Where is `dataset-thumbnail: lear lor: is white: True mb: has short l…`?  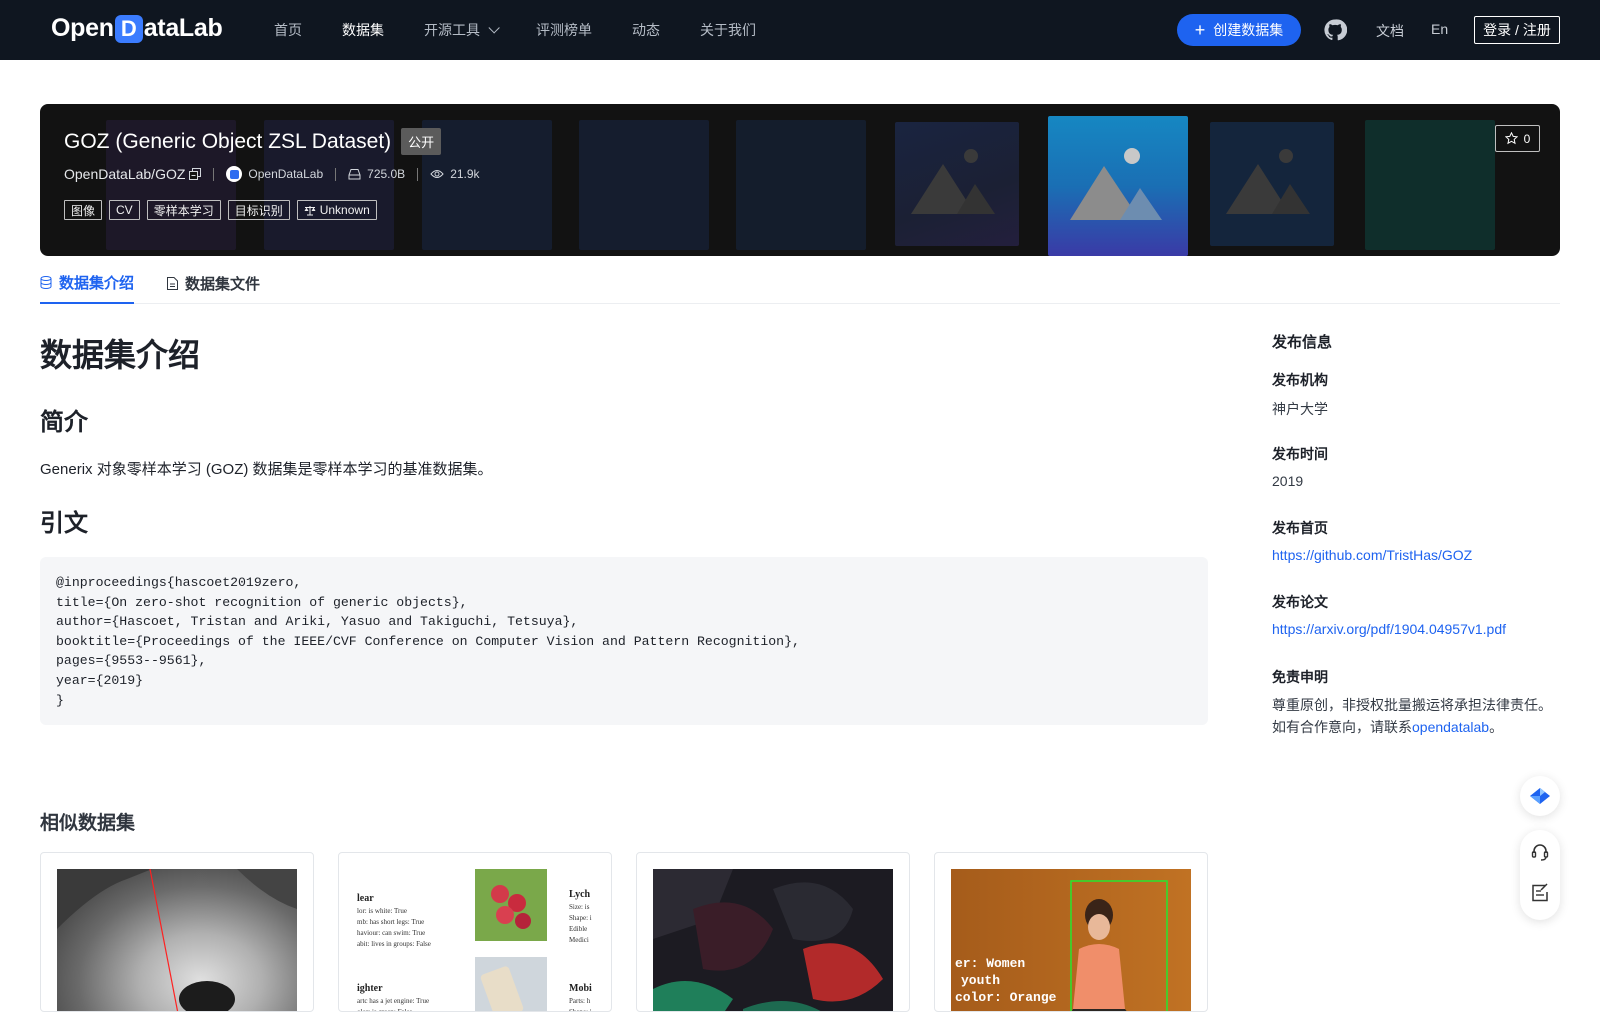 dataset-thumbnail: lear lor: is white: True mb: has short l… is located at coordinates (475, 940).